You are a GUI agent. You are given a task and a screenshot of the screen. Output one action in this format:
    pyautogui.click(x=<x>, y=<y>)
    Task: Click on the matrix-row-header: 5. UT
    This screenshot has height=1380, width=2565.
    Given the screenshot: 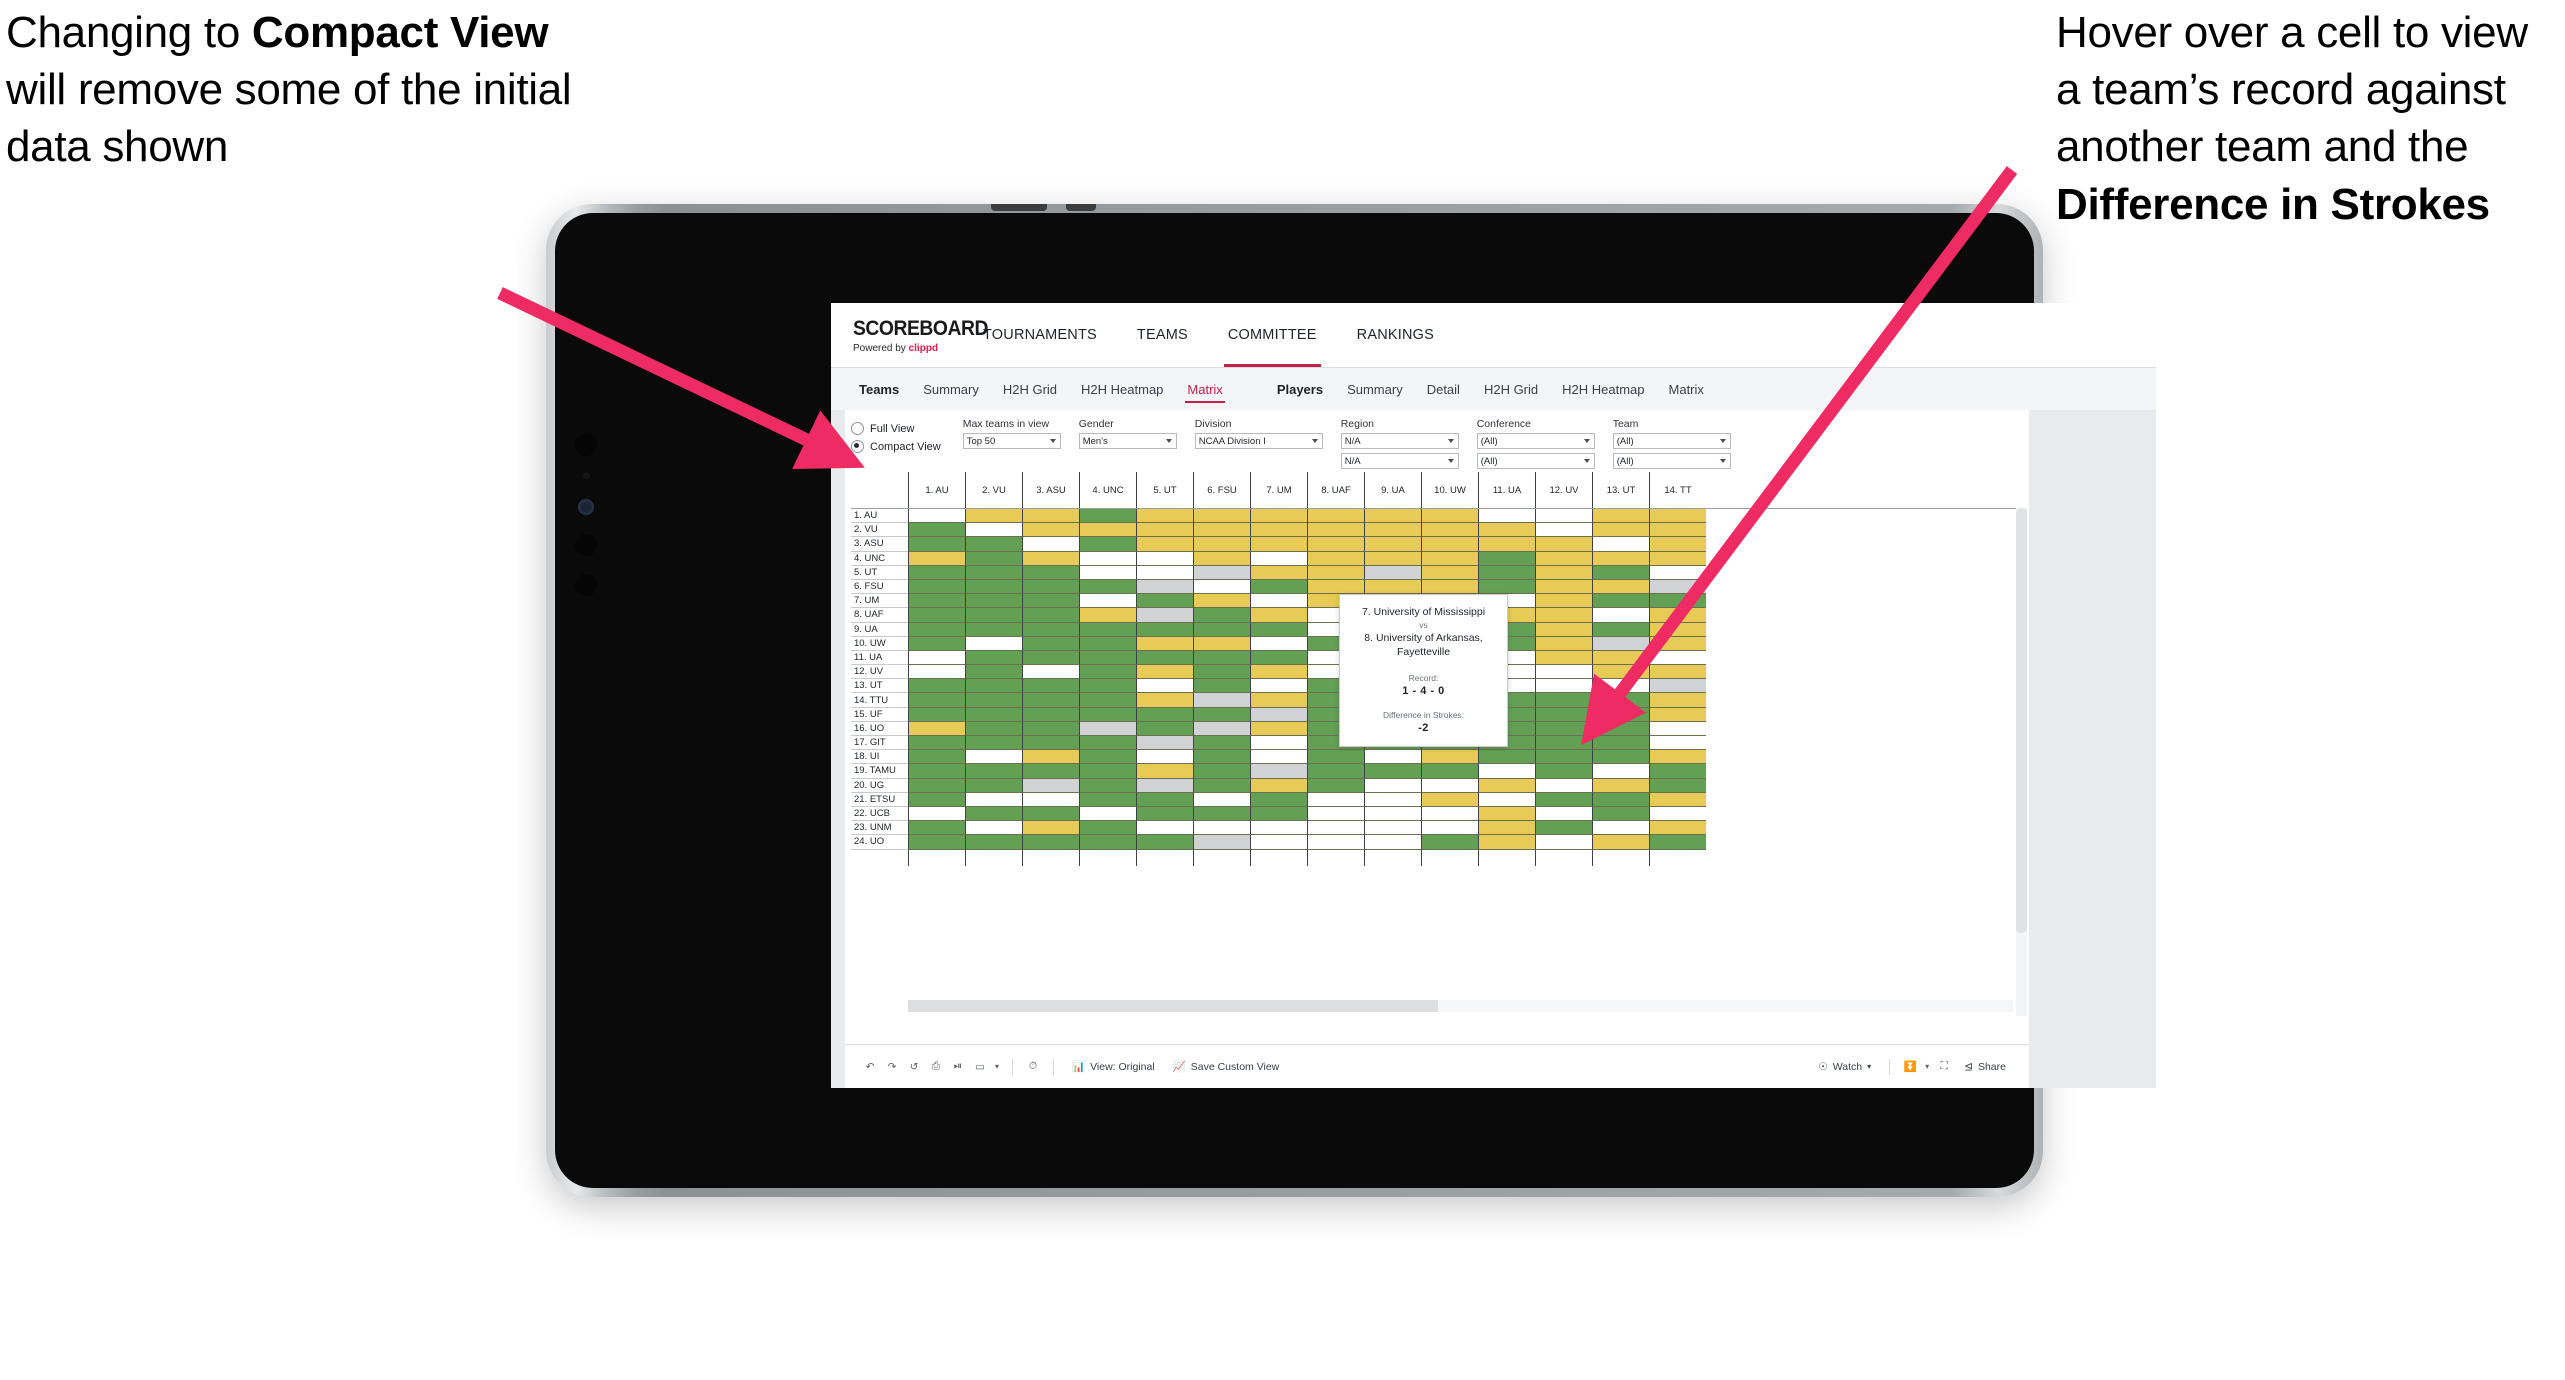 What is the action you would take?
    pyautogui.click(x=879, y=573)
    